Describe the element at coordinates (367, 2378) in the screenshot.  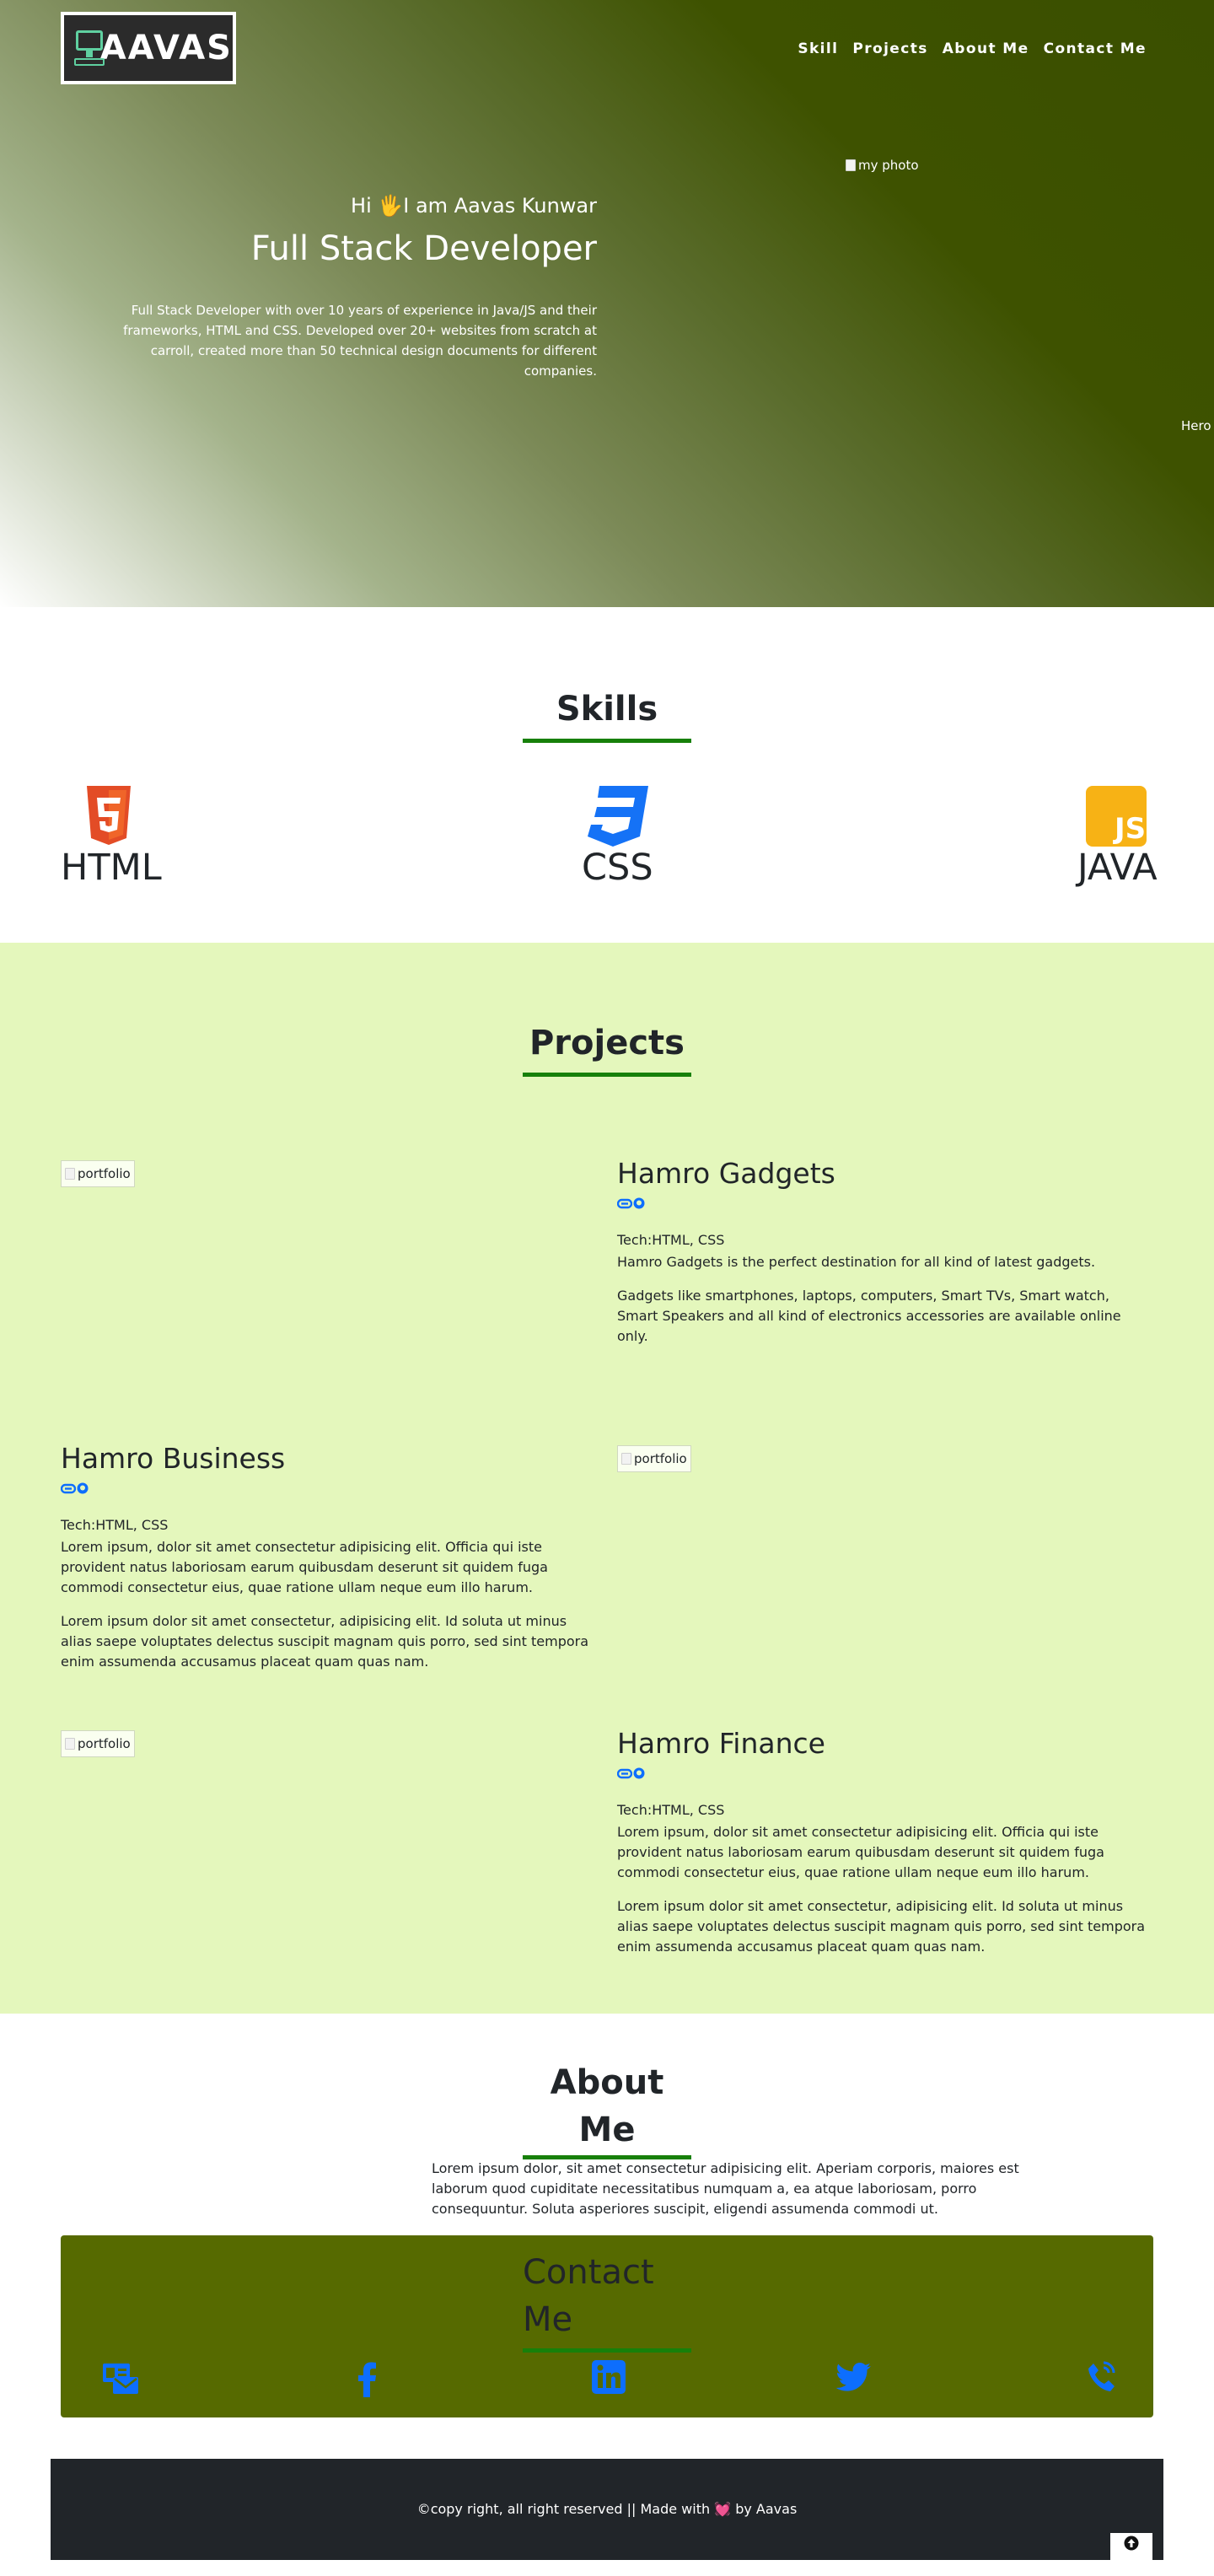
I see `facebook-icon` at that location.